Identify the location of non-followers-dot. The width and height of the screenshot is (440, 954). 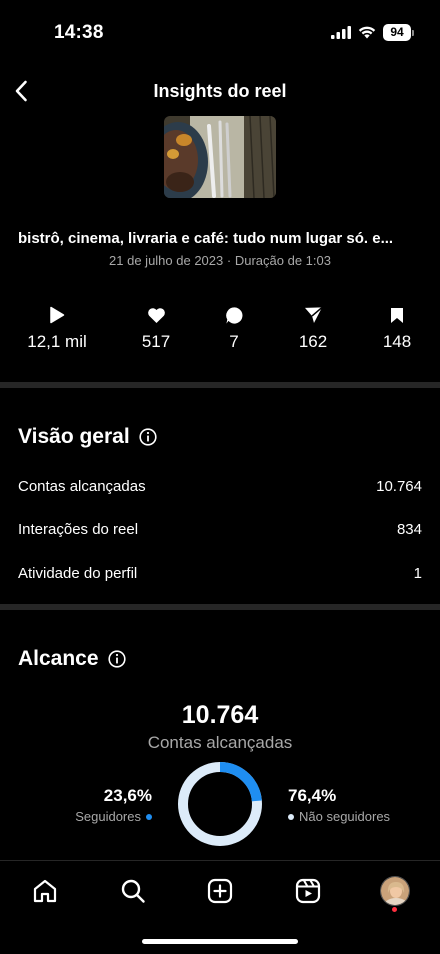
(291, 816).